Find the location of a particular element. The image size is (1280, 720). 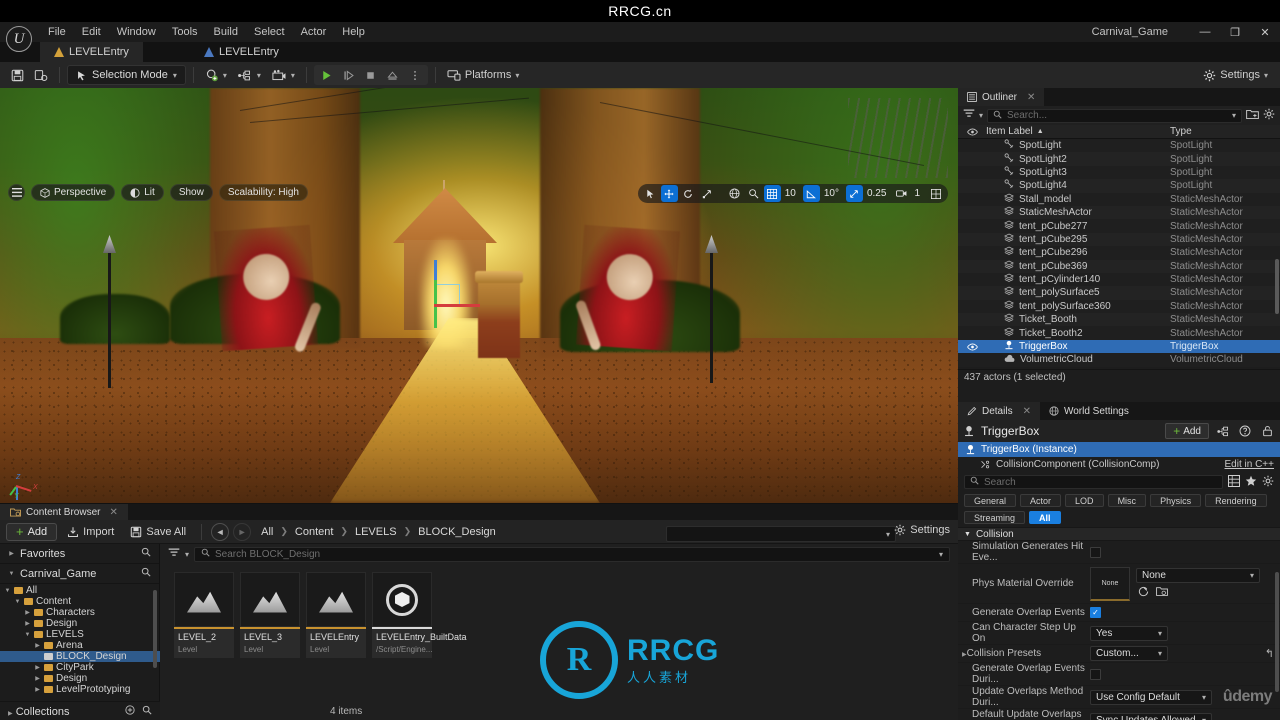

outliner-scrollbar is located at coordinates (1277, 286).